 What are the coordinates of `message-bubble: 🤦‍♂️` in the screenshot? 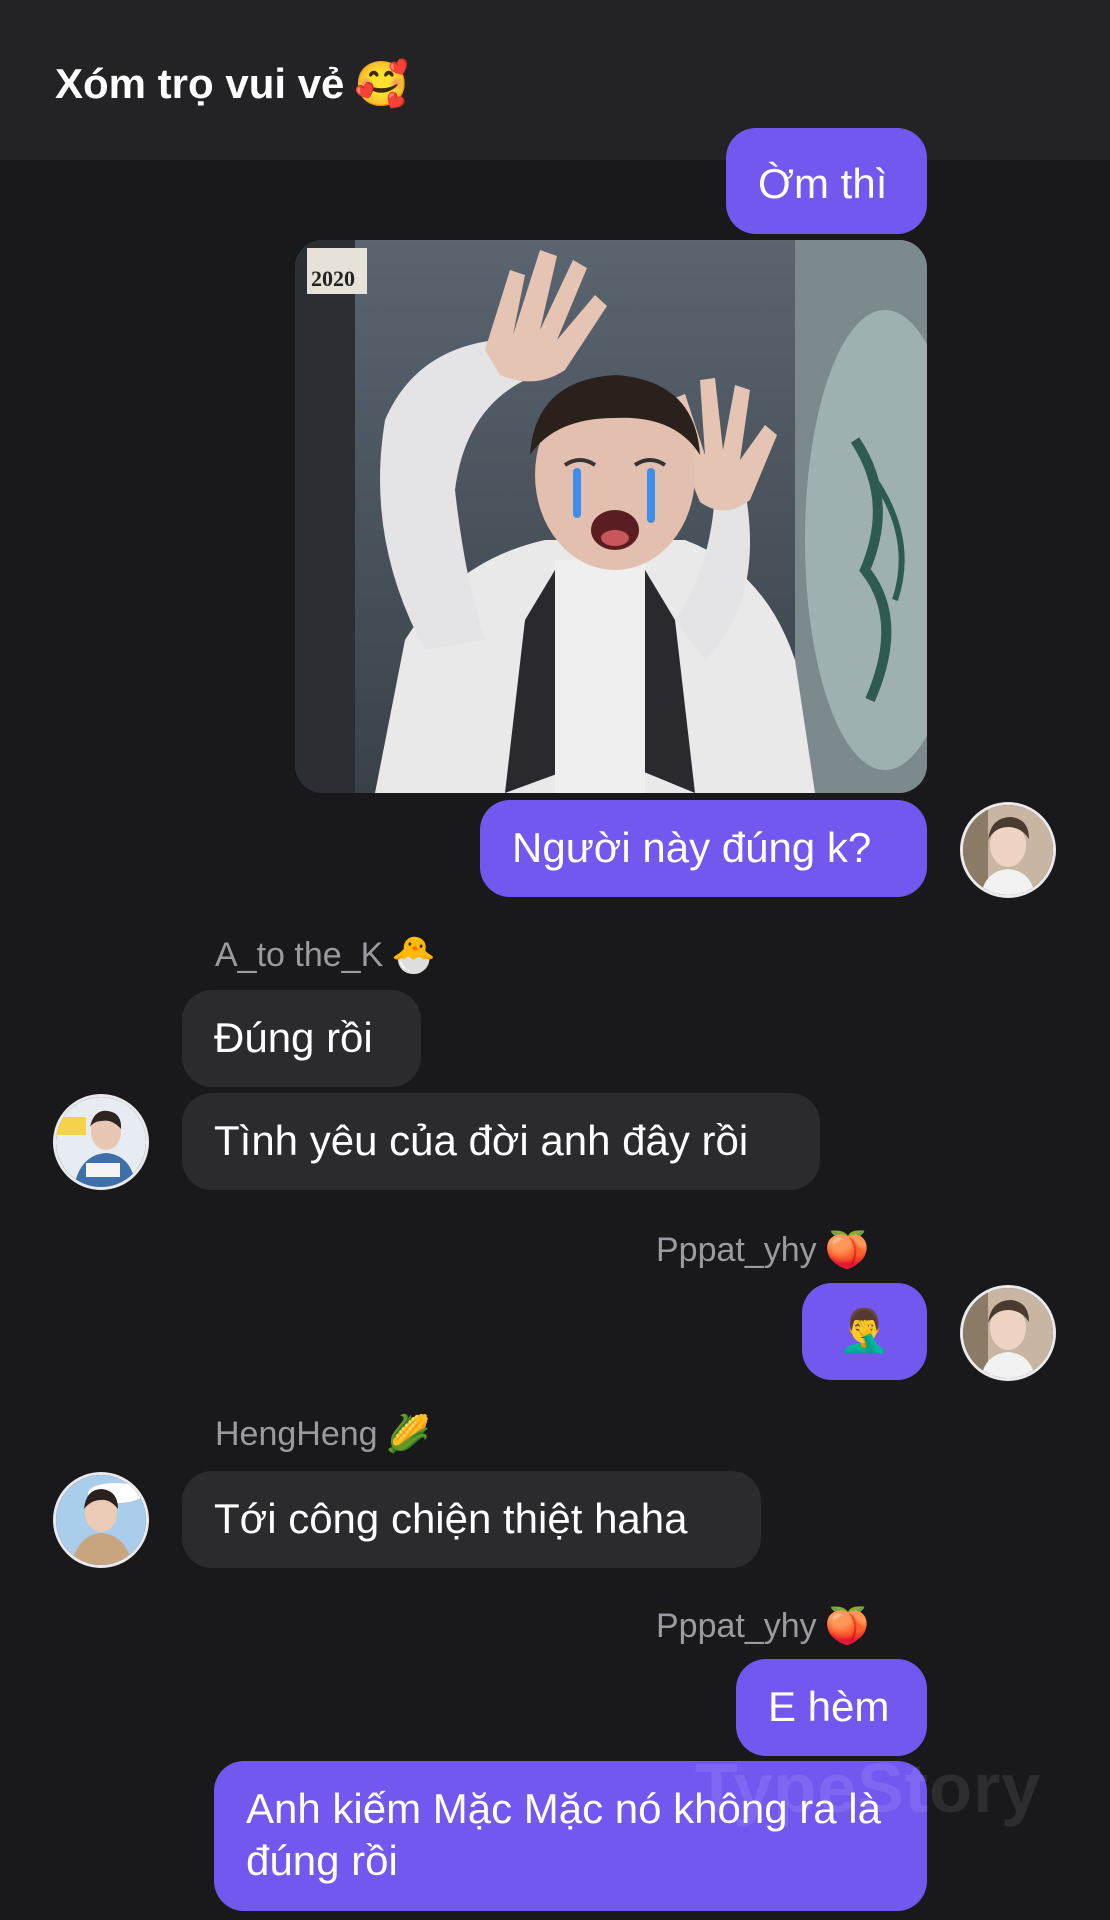 It's located at (864, 1331).